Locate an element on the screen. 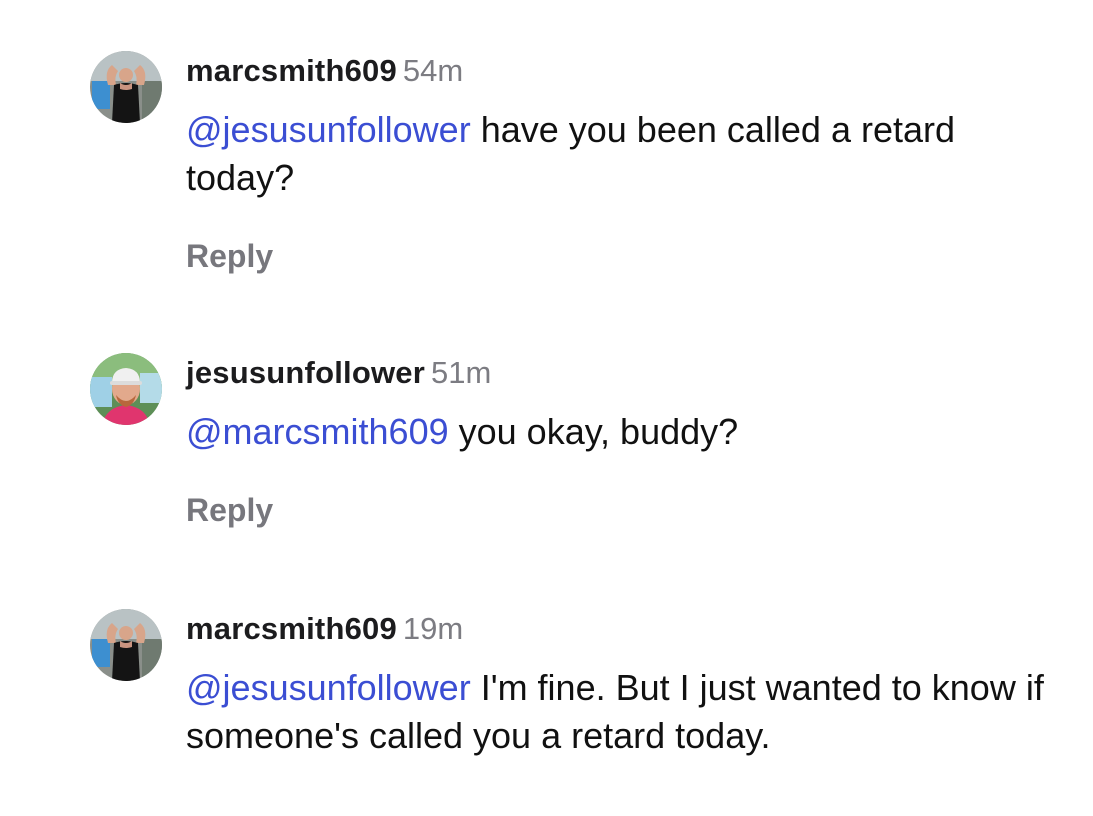  comment-body: you okay, buddy? is located at coordinates (593, 431).